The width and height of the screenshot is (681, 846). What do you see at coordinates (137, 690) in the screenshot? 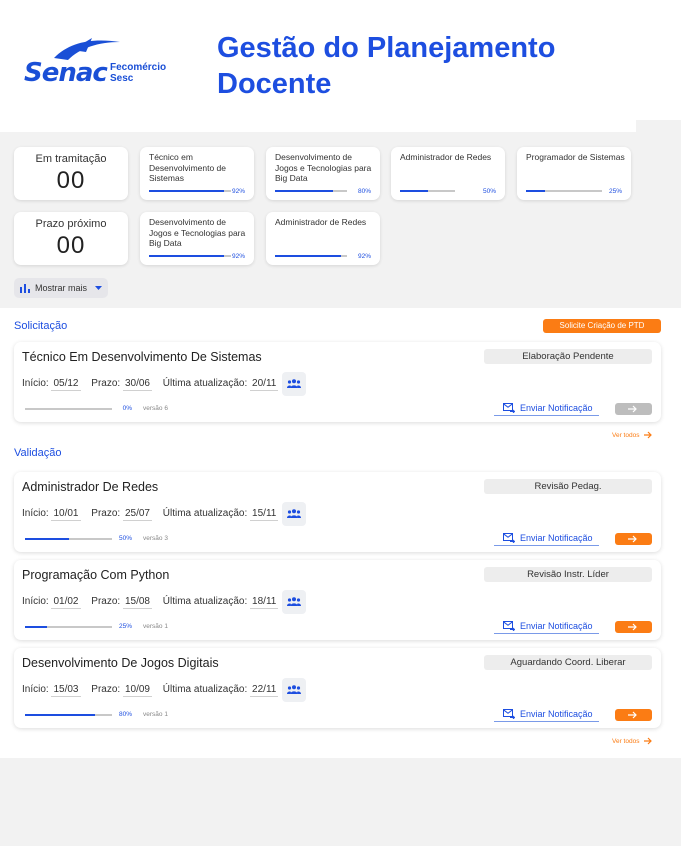
I see `deadline-date: 10/09` at bounding box center [137, 690].